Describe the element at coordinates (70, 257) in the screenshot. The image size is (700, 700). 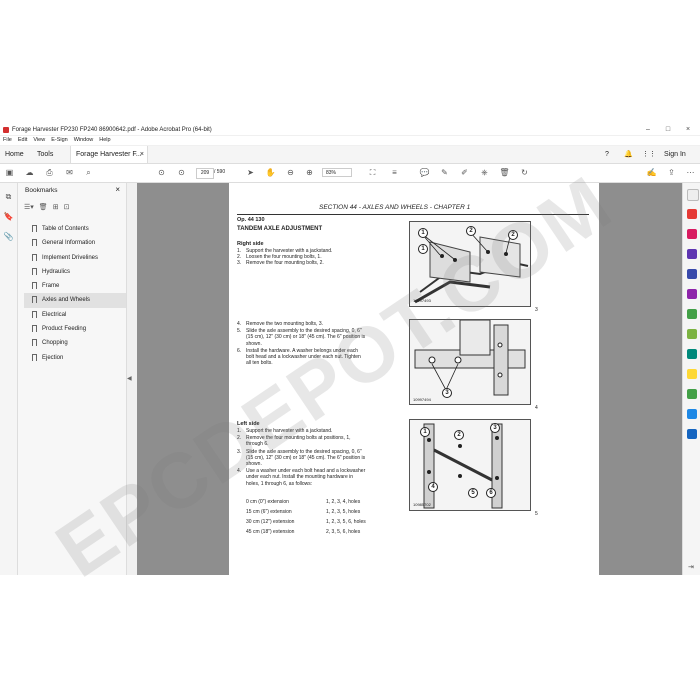
I see `bookmark-label: Implement Drivelines` at that location.